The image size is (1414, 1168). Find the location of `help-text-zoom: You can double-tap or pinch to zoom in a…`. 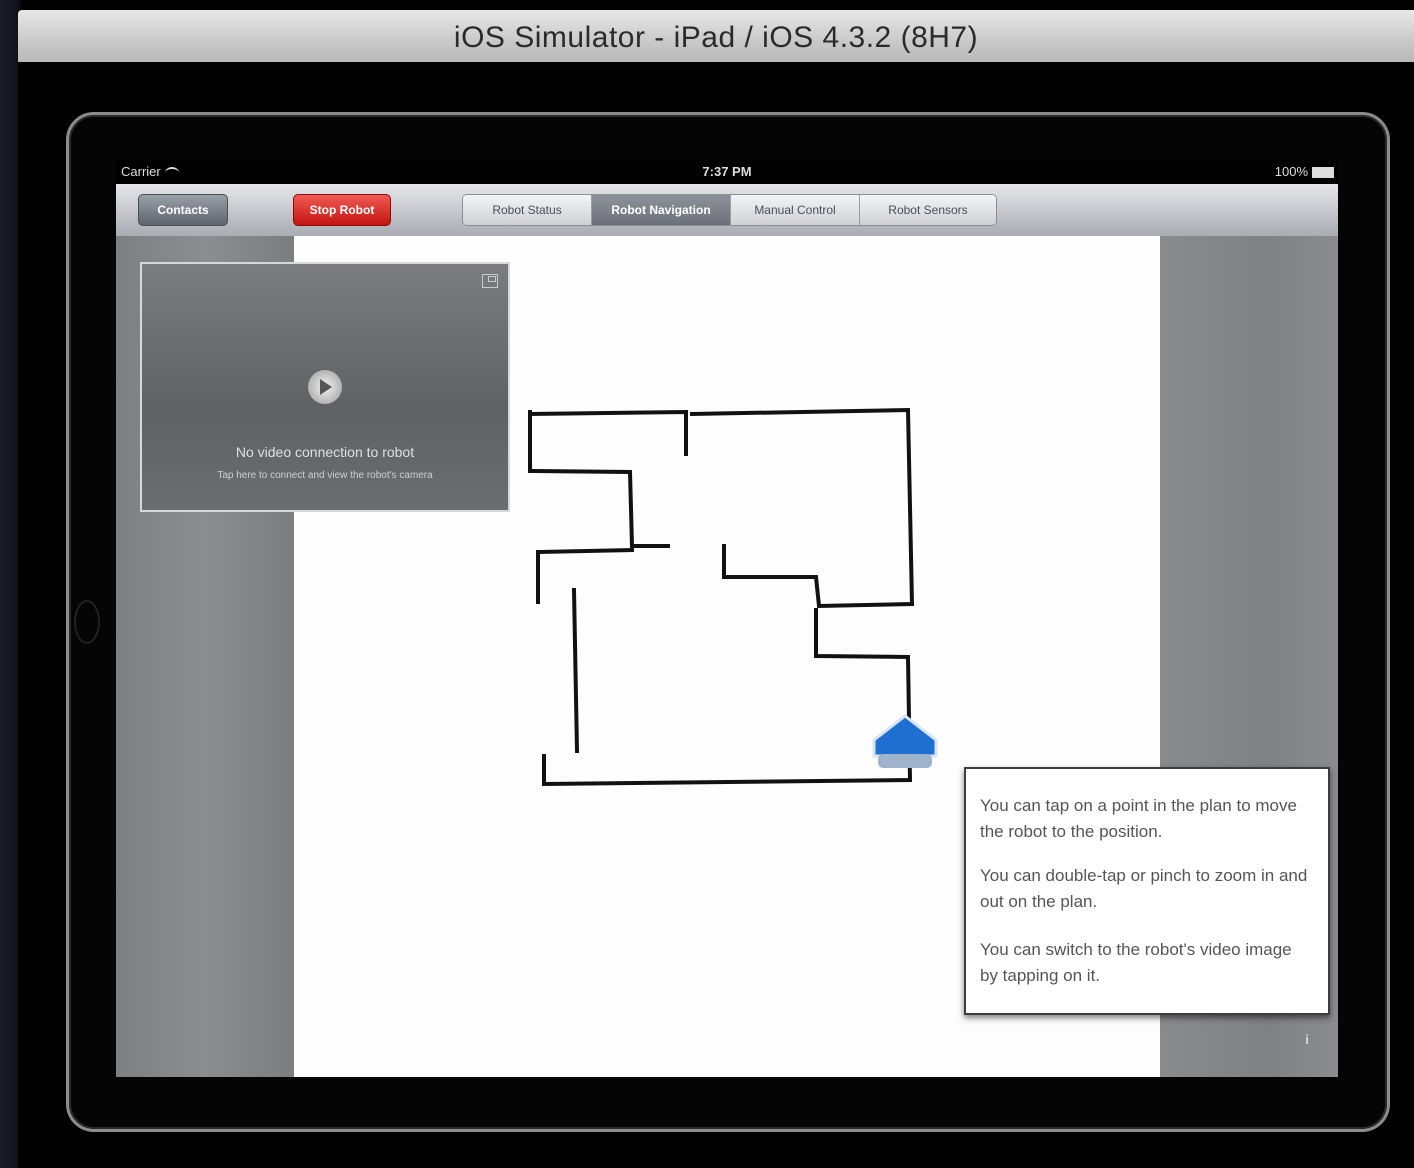

help-text-zoom: You can double-tap or pinch to zoom in a… is located at coordinates (1144, 888).